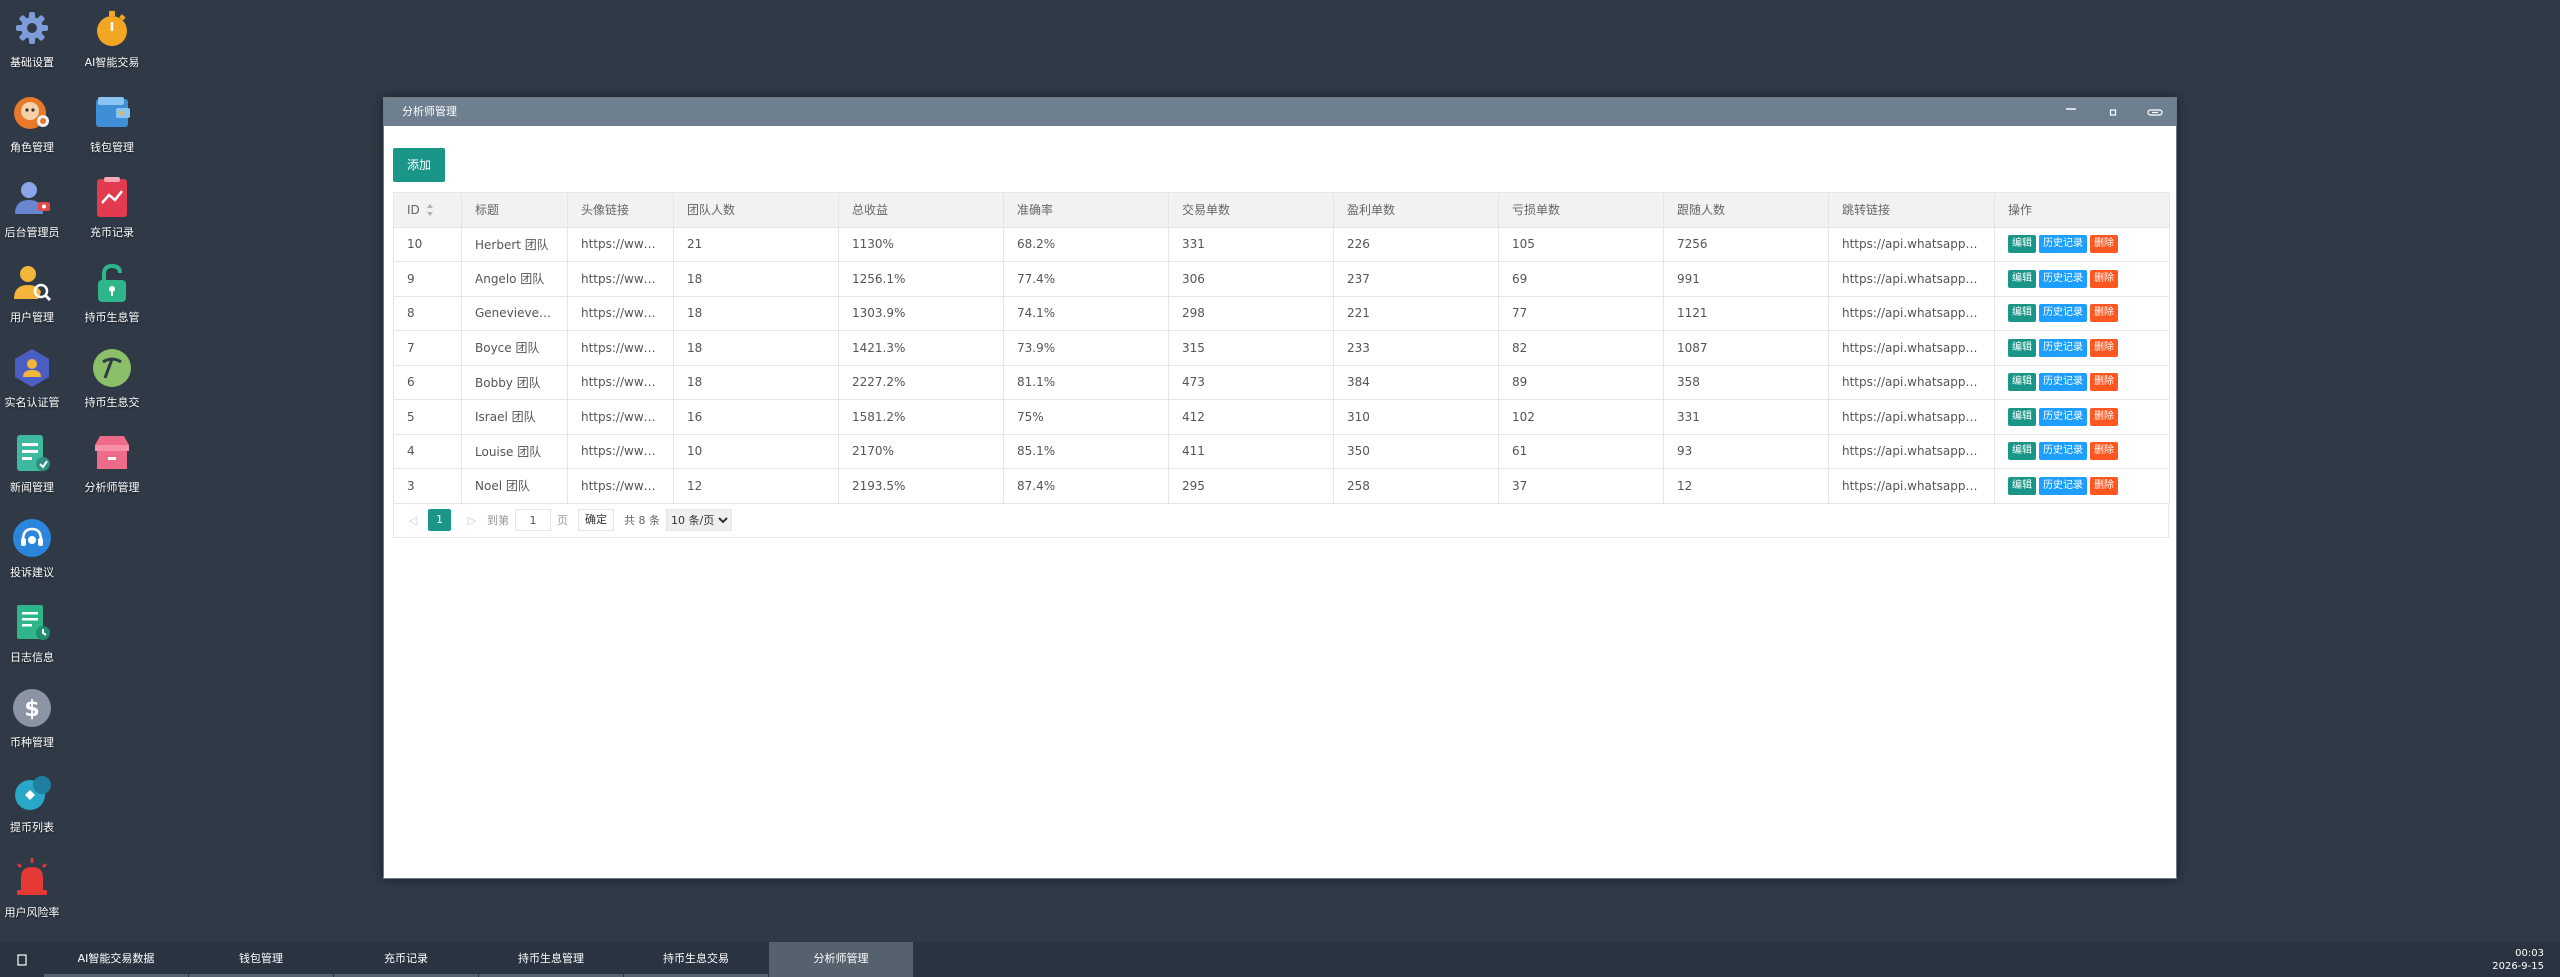  What do you see at coordinates (1581, 486) in the screenshot?
I see `table-cell: 37` at bounding box center [1581, 486].